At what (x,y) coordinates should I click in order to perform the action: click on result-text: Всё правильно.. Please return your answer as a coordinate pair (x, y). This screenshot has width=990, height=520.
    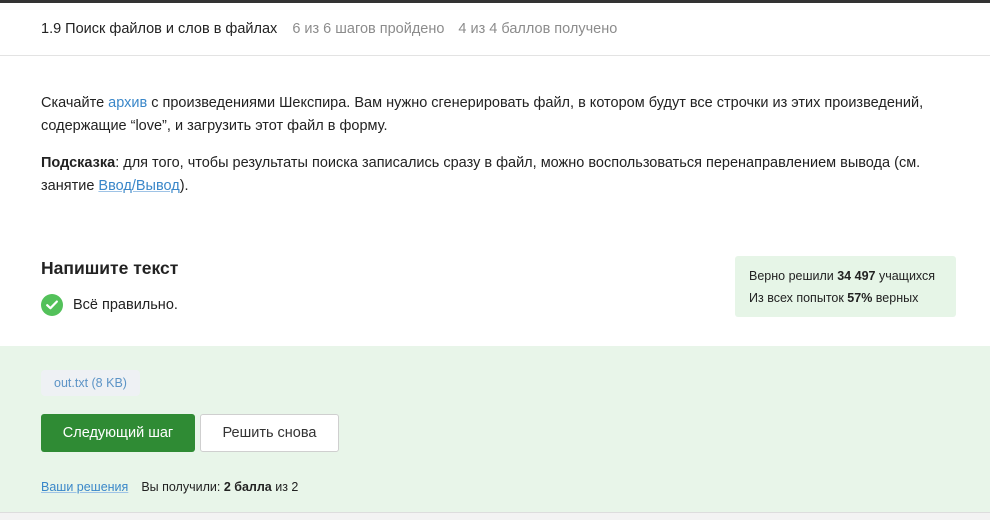
    Looking at the image, I should click on (125, 305).